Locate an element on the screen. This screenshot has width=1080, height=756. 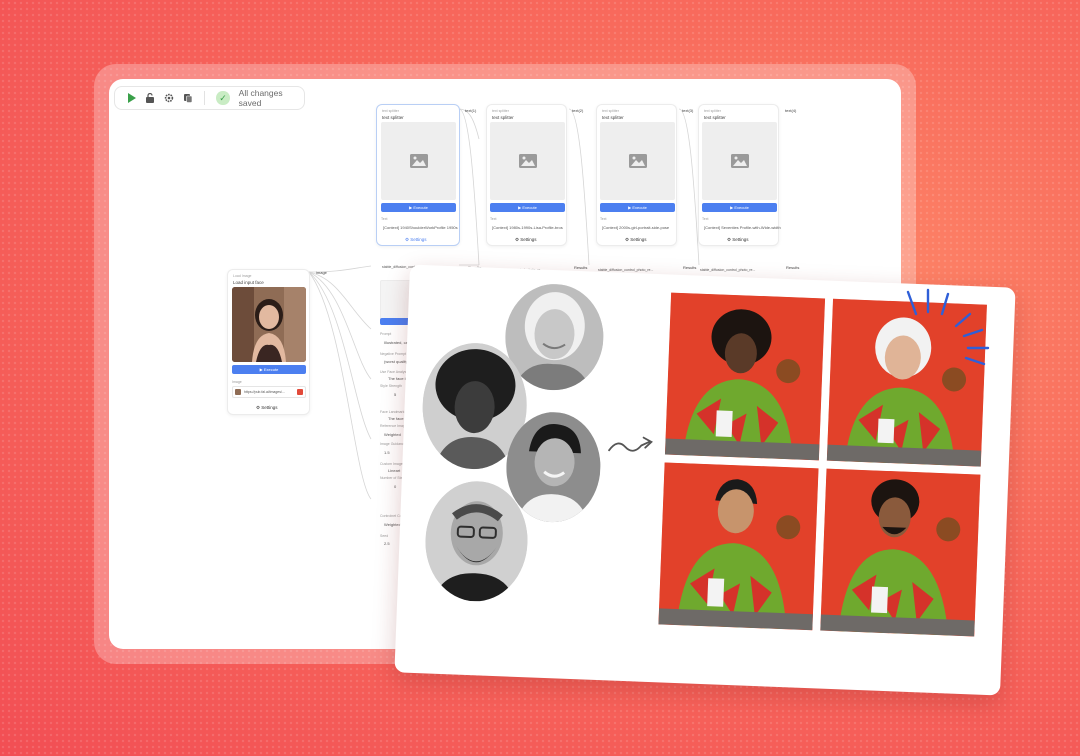
thumbnail-icon is located at coordinates (238, 392).